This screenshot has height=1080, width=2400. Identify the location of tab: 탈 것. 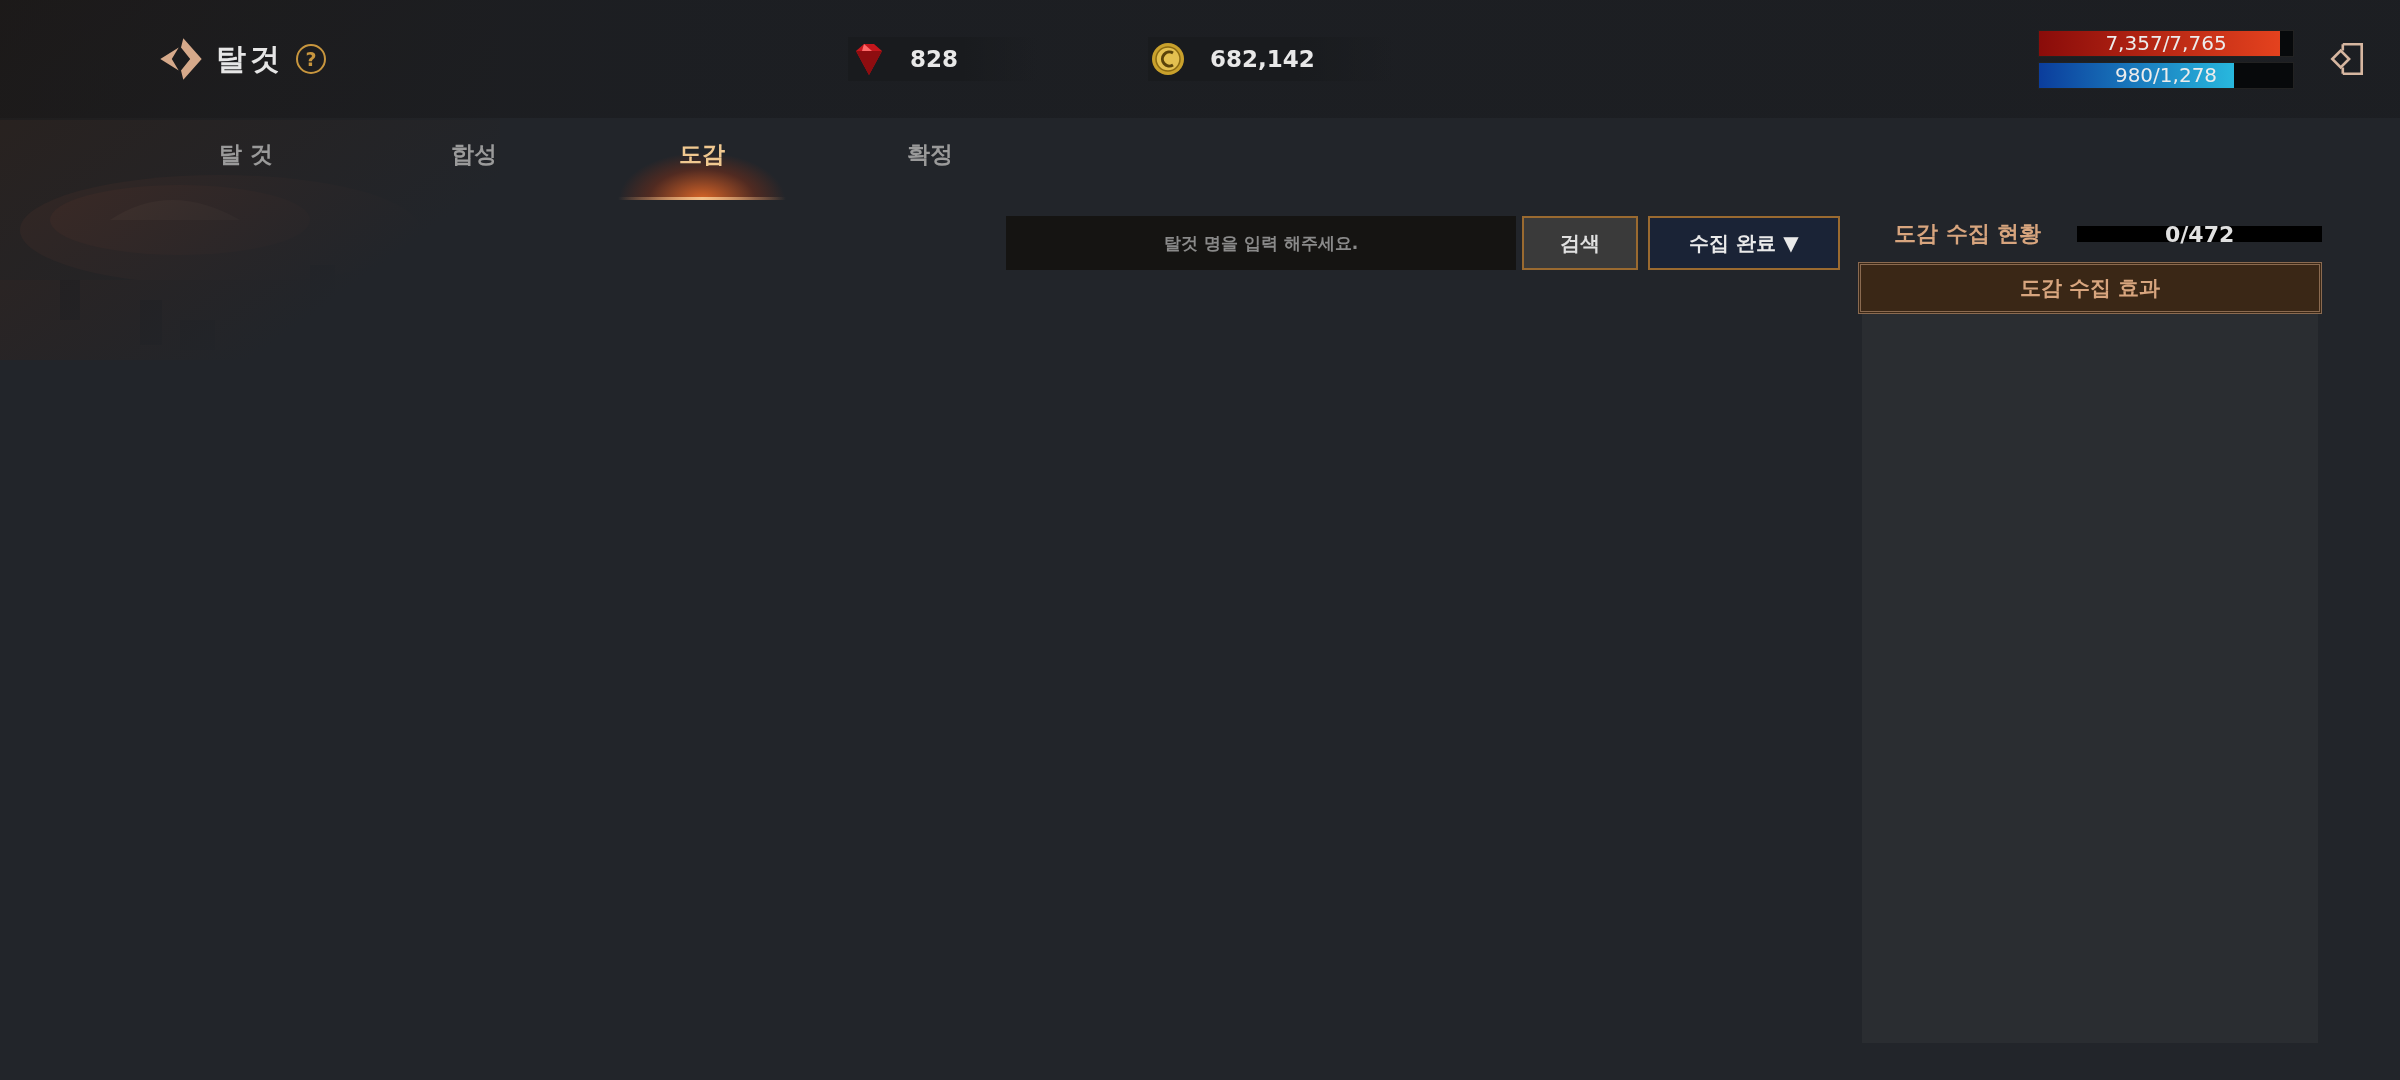
(246, 159).